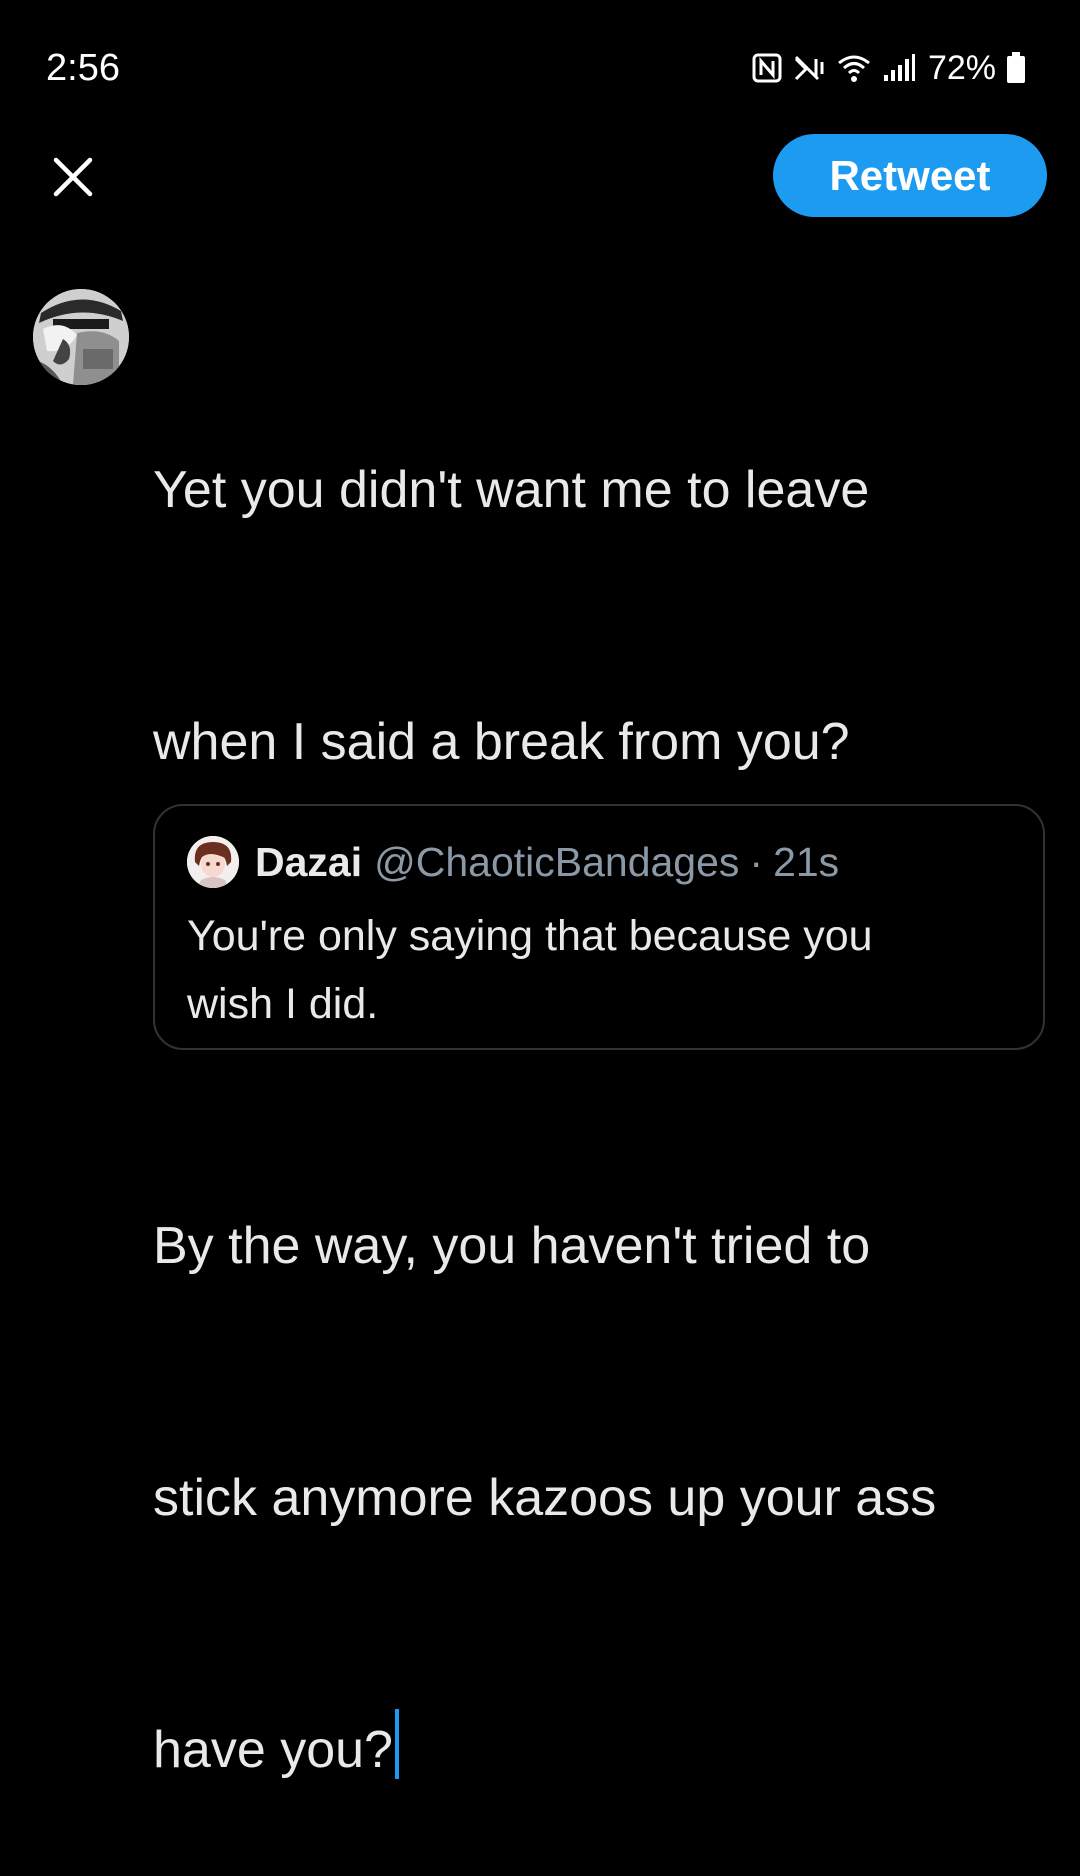 The image size is (1080, 1876). Describe the element at coordinates (608, 1750) in the screenshot. I see `compose-last-line: have you?` at that location.